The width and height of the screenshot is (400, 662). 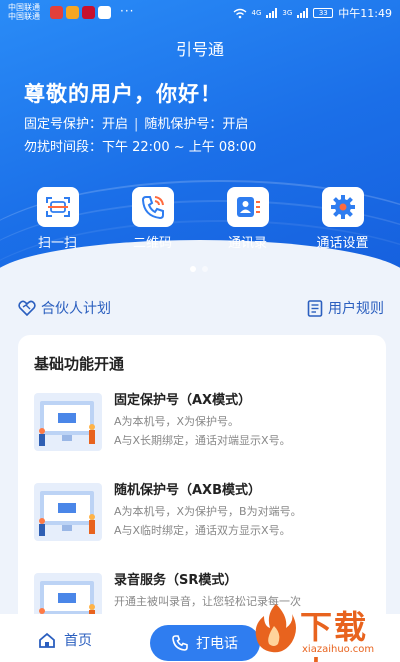 I want to click on tab-home-label: 首页, so click(x=78, y=641).